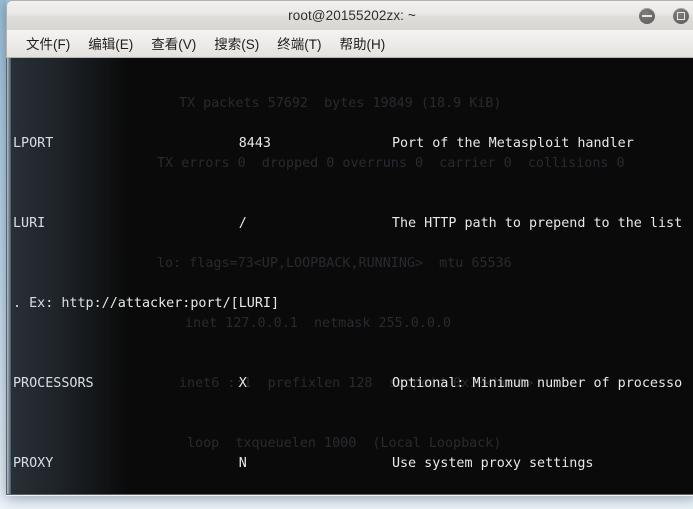  What do you see at coordinates (299, 43) in the screenshot?
I see `menu-item-terminal: 终端(T)` at bounding box center [299, 43].